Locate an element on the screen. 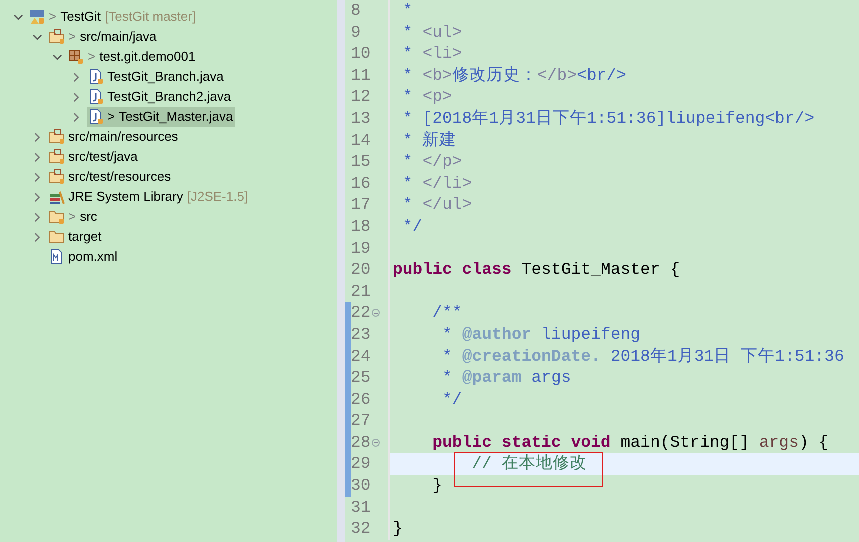  code-line: * <b>修改历史：</b><br/> is located at coordinates (514, 75).